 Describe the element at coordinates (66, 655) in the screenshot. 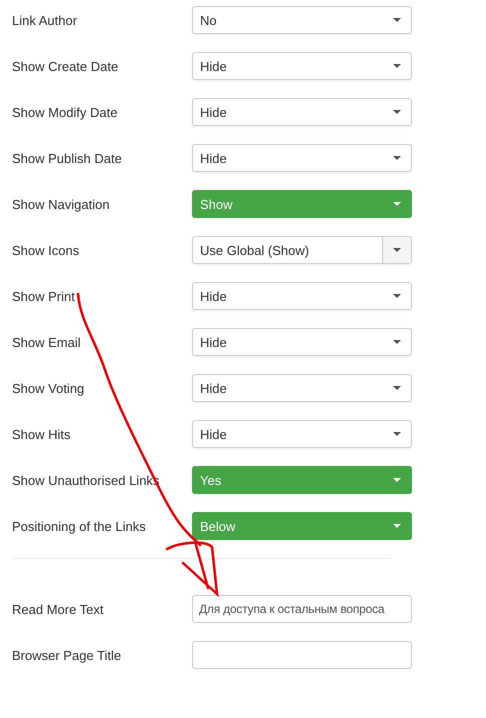

I see `field-label: Browser Page Title` at that location.